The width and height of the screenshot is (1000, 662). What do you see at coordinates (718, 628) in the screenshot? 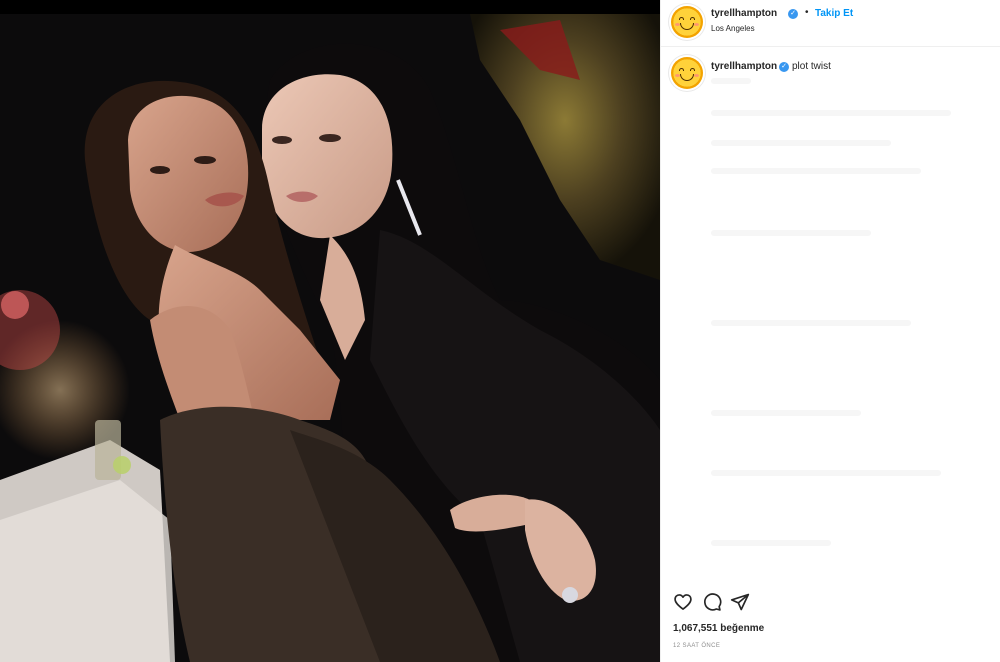
I see `likes-count: 1,067,551 beğenme` at bounding box center [718, 628].